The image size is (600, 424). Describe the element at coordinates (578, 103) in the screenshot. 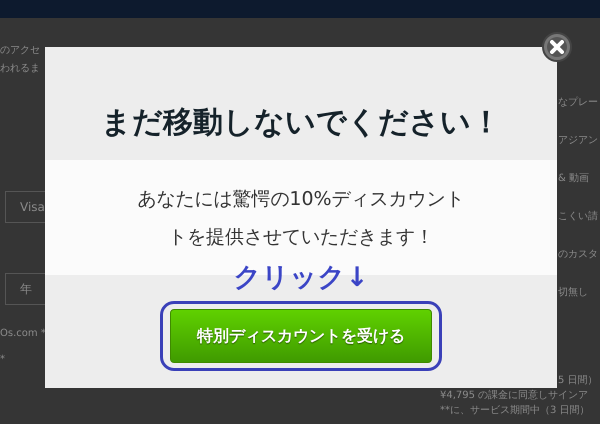

I see `background-text: なプレー` at that location.